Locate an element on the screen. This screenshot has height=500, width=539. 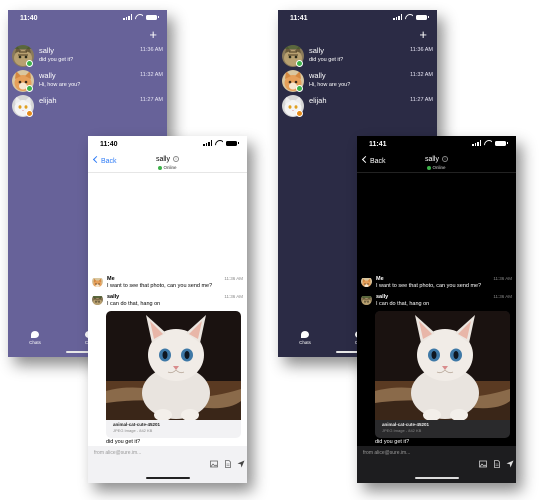
header-divider is located at coordinates (436, 172).